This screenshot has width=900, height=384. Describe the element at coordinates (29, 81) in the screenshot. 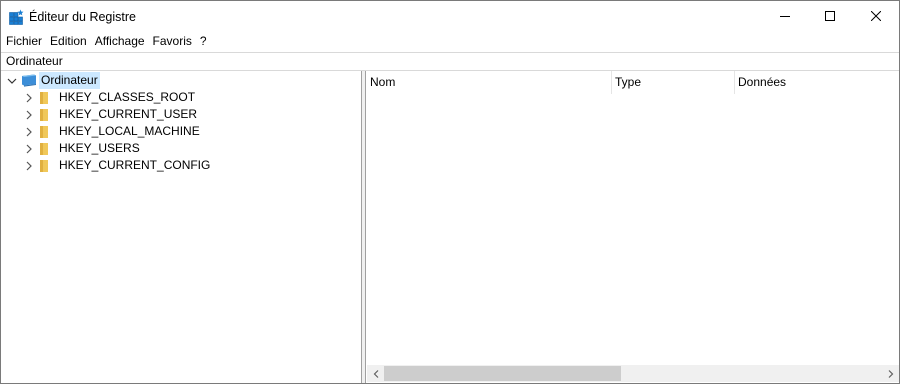

I see `computer-icon` at that location.